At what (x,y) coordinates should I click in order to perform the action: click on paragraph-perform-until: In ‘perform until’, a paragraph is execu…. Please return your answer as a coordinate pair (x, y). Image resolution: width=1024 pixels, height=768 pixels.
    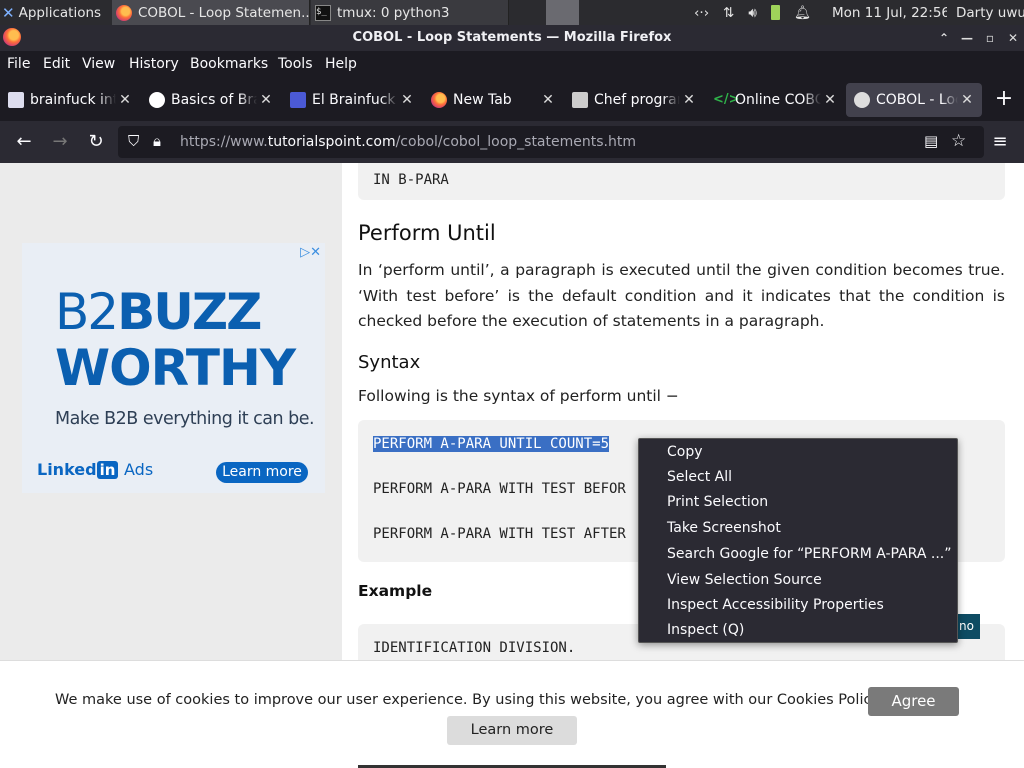
    Looking at the image, I should click on (681, 295).